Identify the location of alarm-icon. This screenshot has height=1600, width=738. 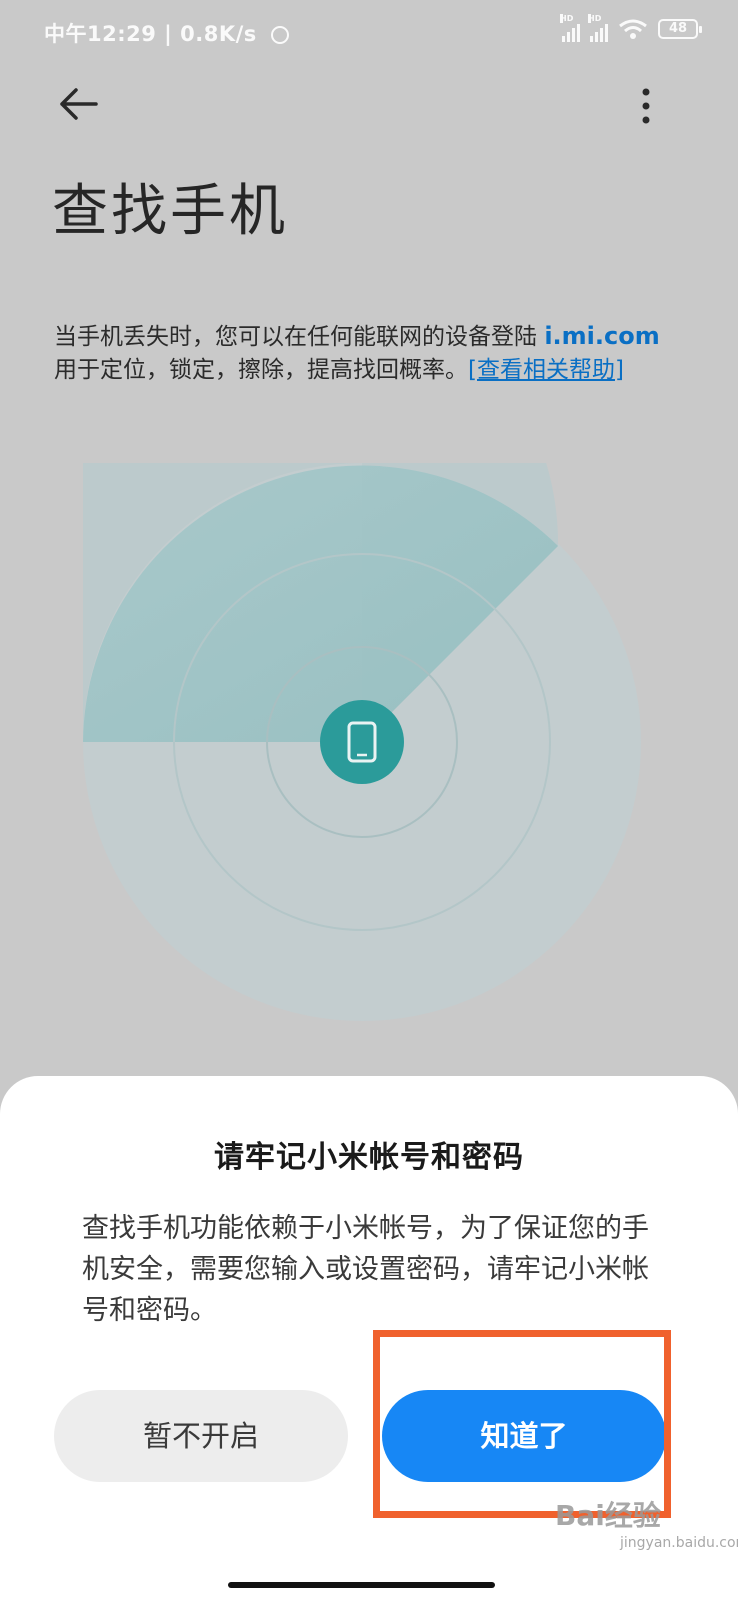
(279, 35).